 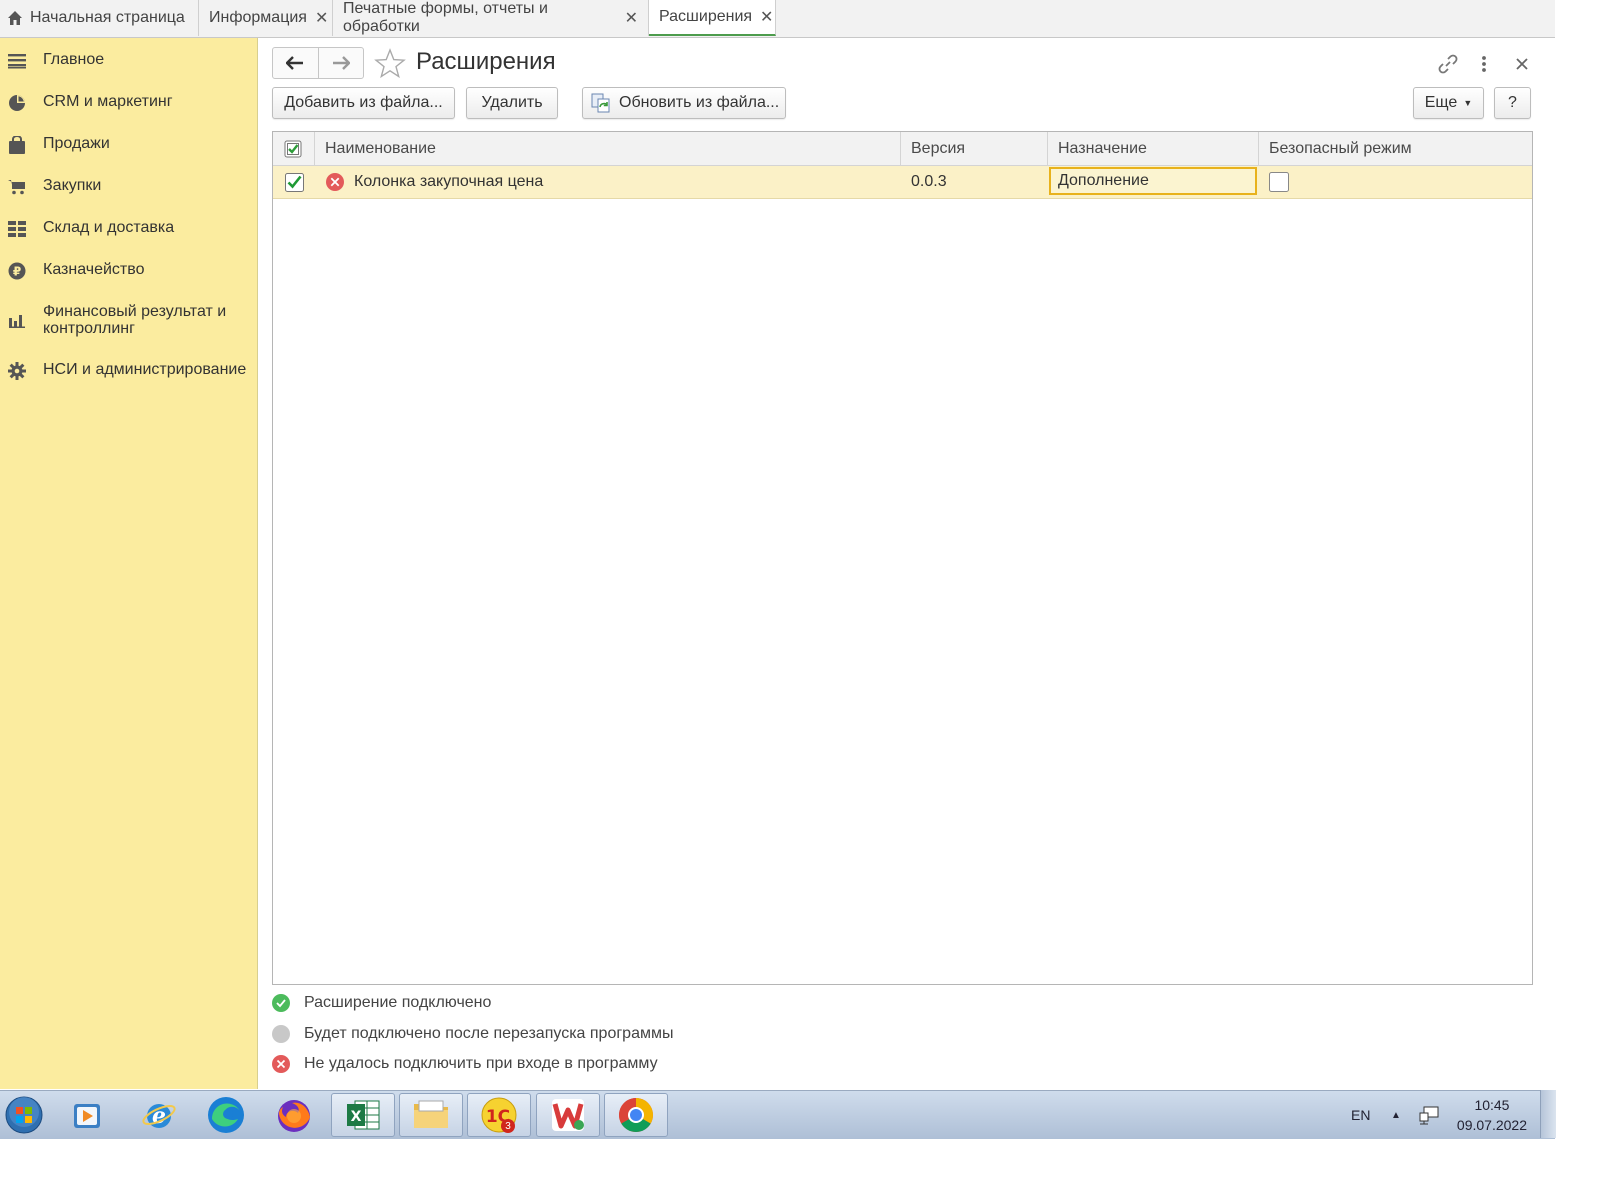 What do you see at coordinates (17, 103) in the screenshot?
I see `pie-chart-icon` at bounding box center [17, 103].